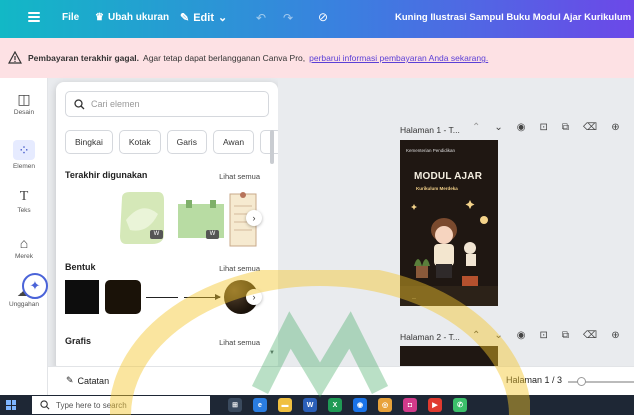 The image size is (634, 415). I want to click on cover-author-text: —, so click(414, 297).